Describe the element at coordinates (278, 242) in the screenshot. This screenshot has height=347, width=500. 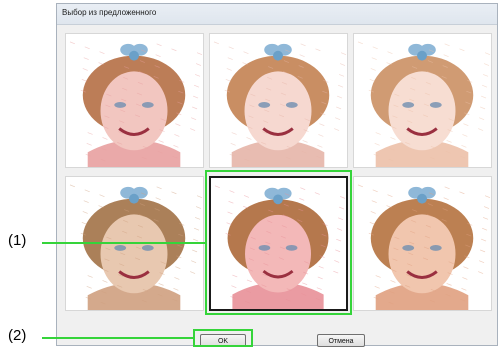
I see `selected-thumbnail-highlight` at that location.